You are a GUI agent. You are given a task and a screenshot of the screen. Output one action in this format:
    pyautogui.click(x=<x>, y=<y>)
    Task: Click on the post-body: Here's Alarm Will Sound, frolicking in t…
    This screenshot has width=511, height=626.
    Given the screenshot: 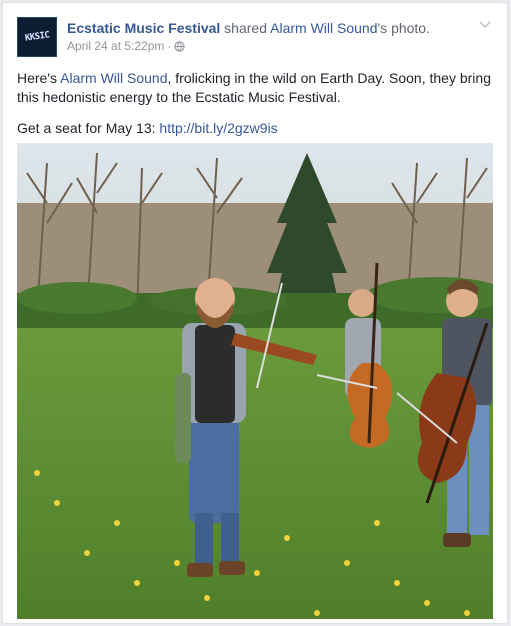 What is the action you would take?
    pyautogui.click(x=255, y=109)
    